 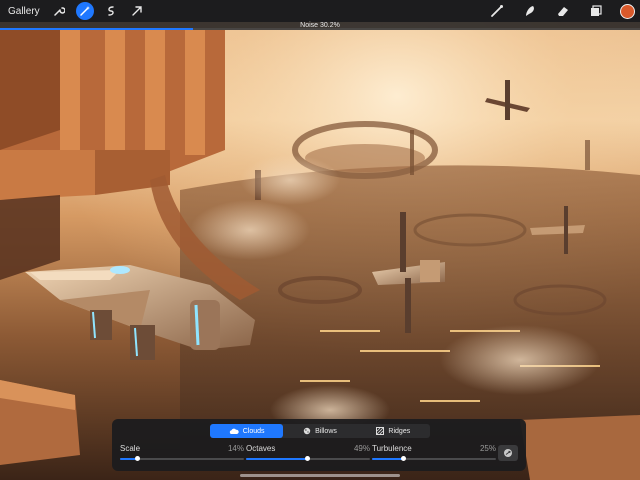 I want to click on turbulence-slider: Turbulence 25%, so click(x=434, y=455).